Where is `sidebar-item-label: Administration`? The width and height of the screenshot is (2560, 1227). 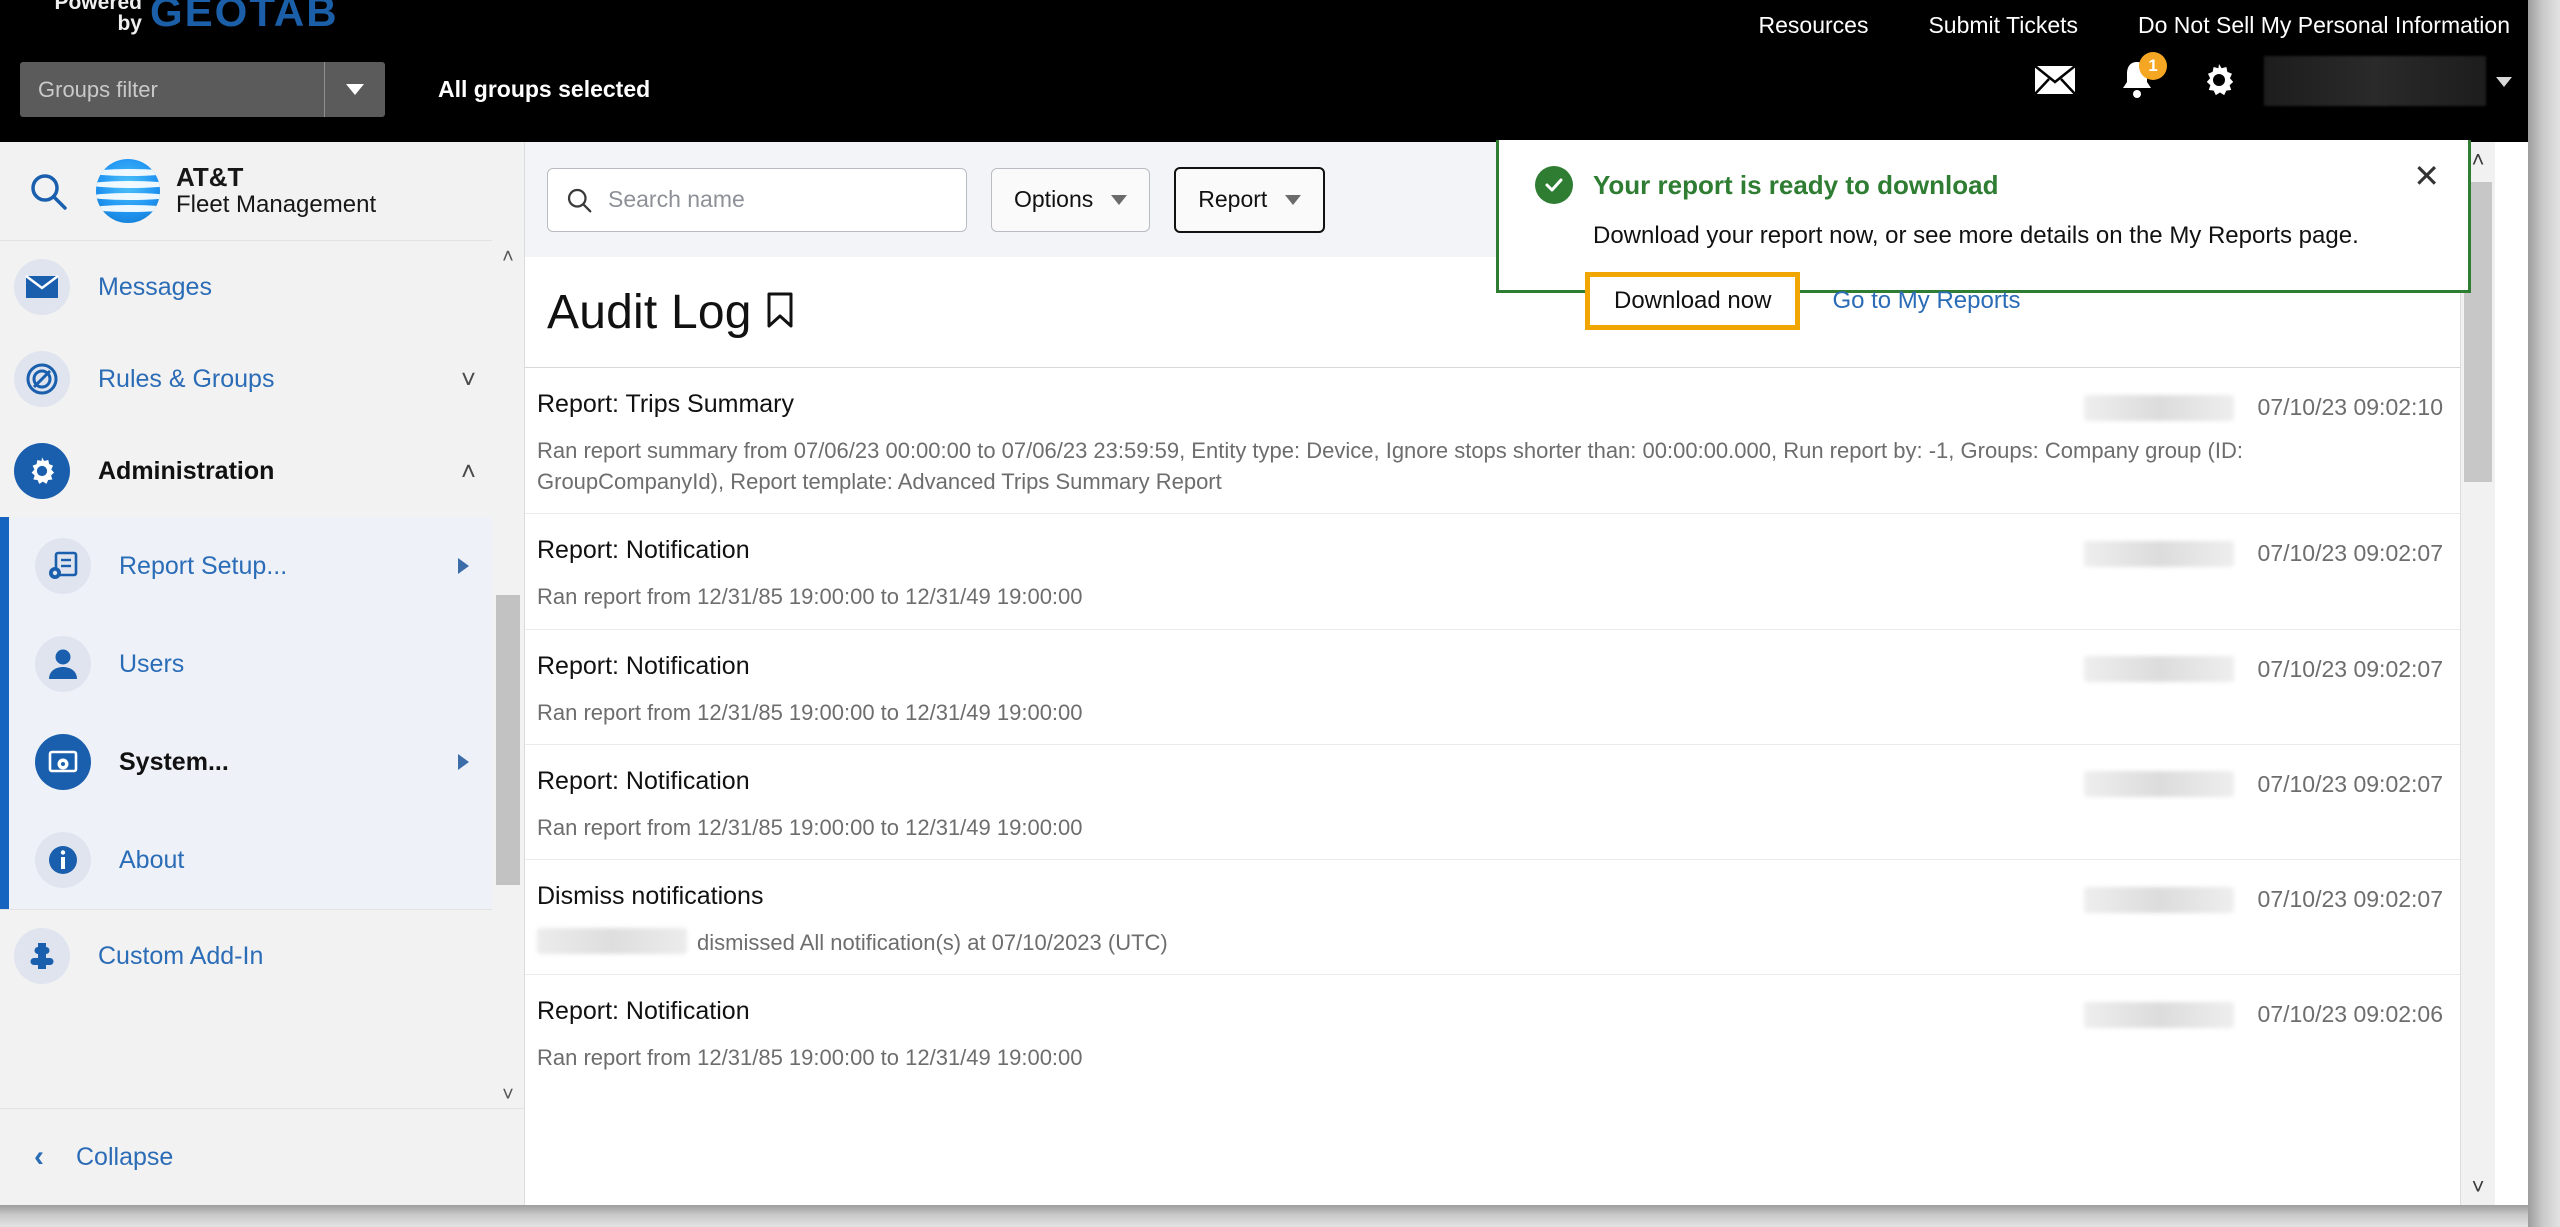
sidebar-item-label: Administration is located at coordinates (186, 470).